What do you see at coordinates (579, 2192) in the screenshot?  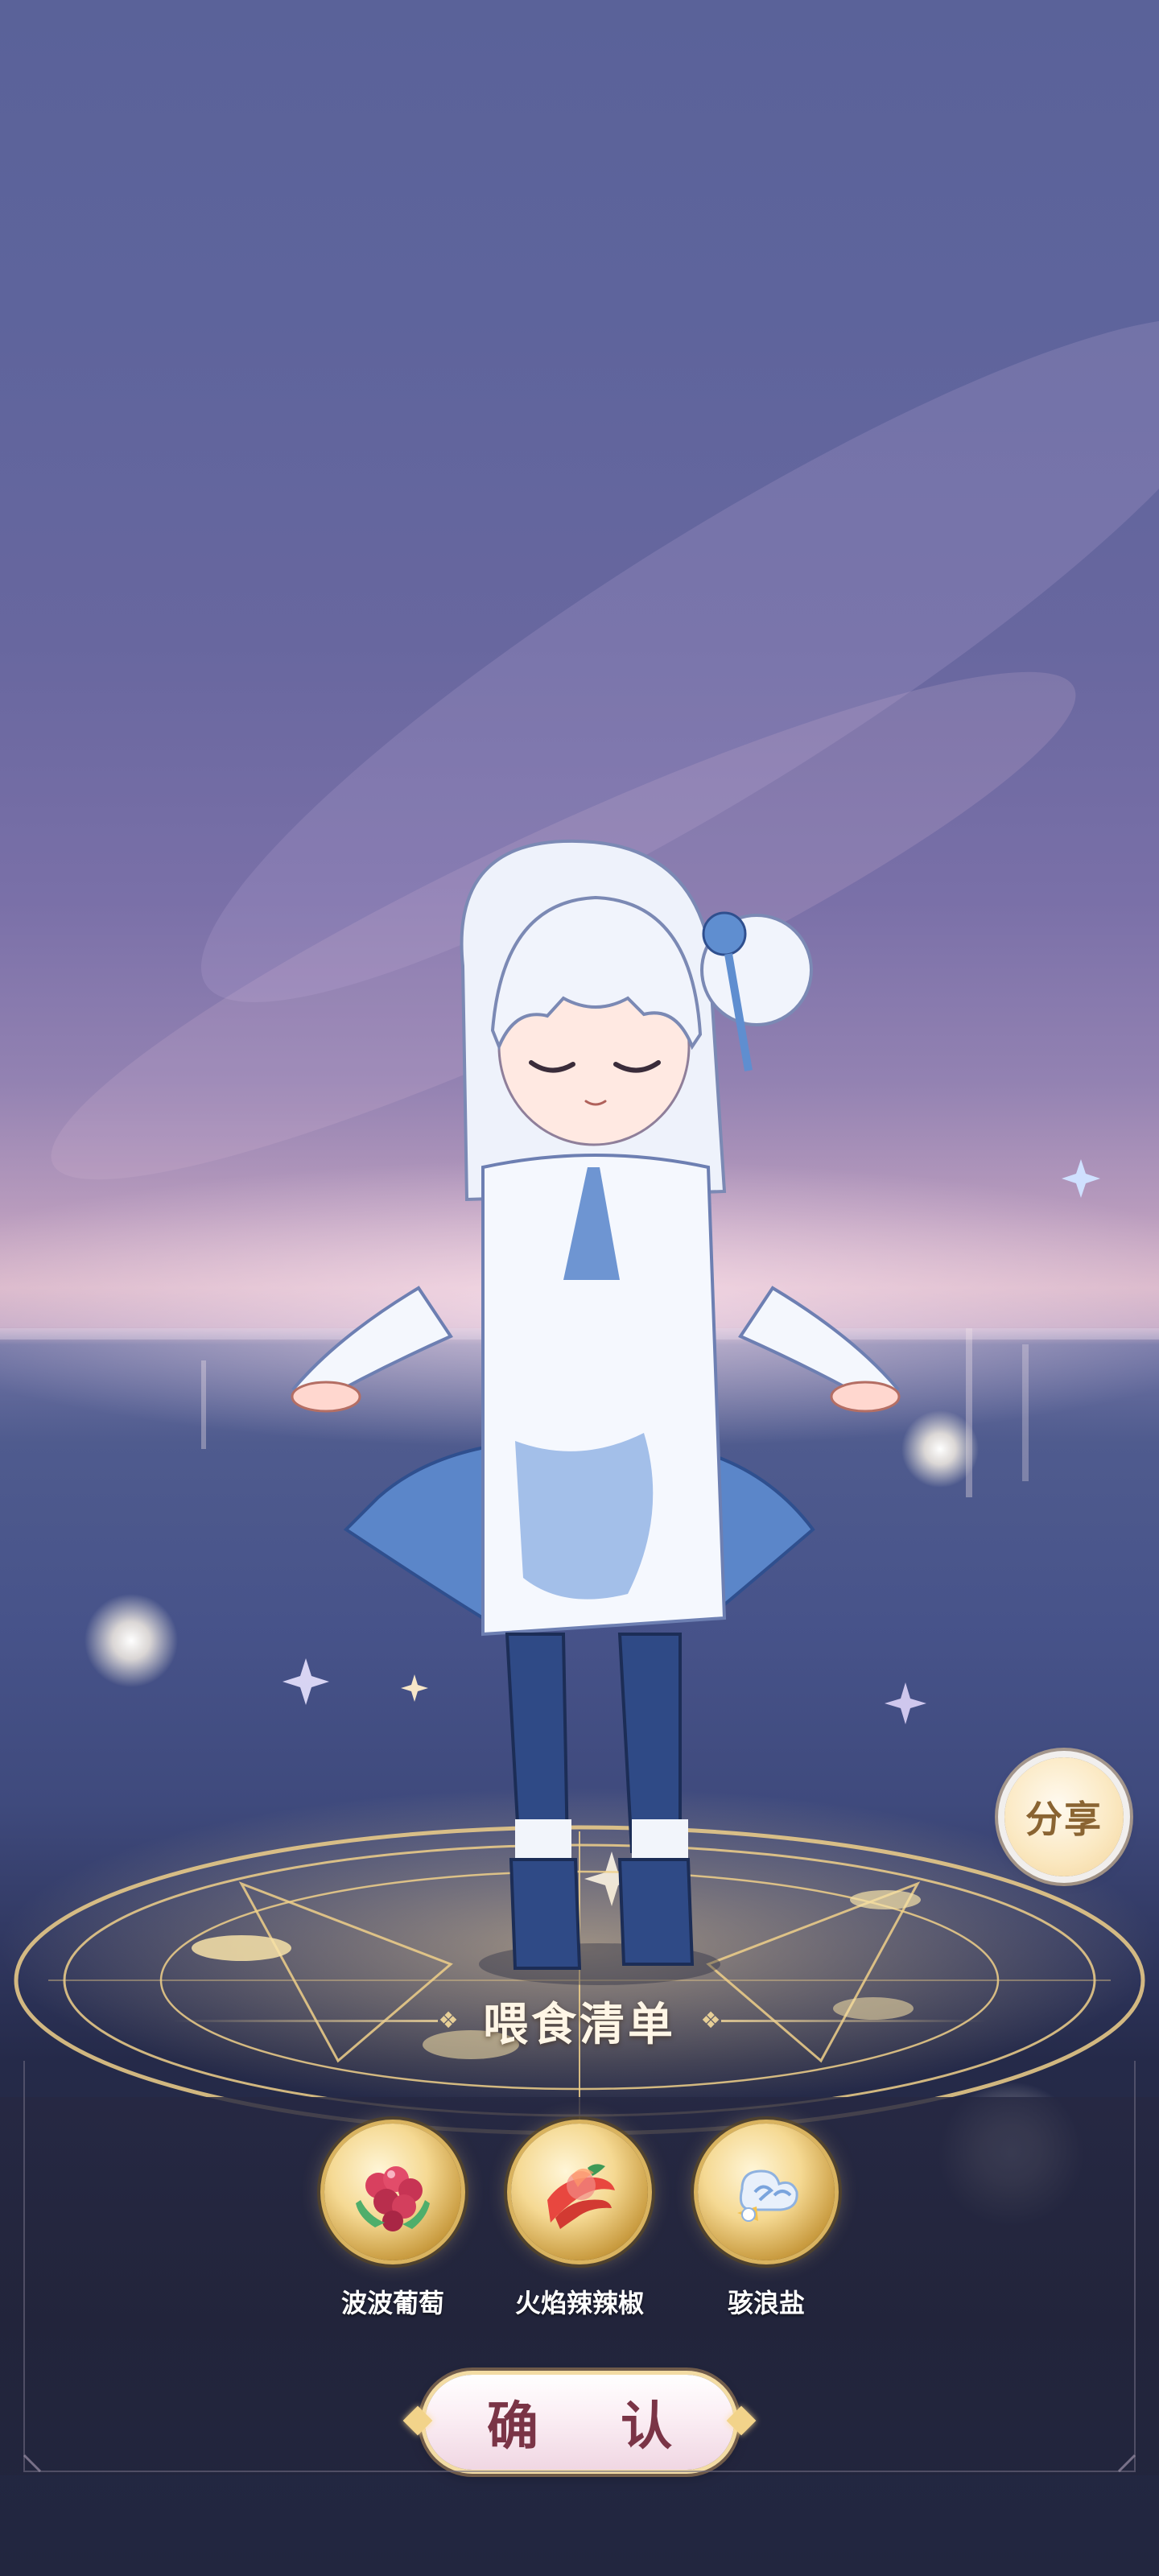 I see `chili-pepper-icon` at bounding box center [579, 2192].